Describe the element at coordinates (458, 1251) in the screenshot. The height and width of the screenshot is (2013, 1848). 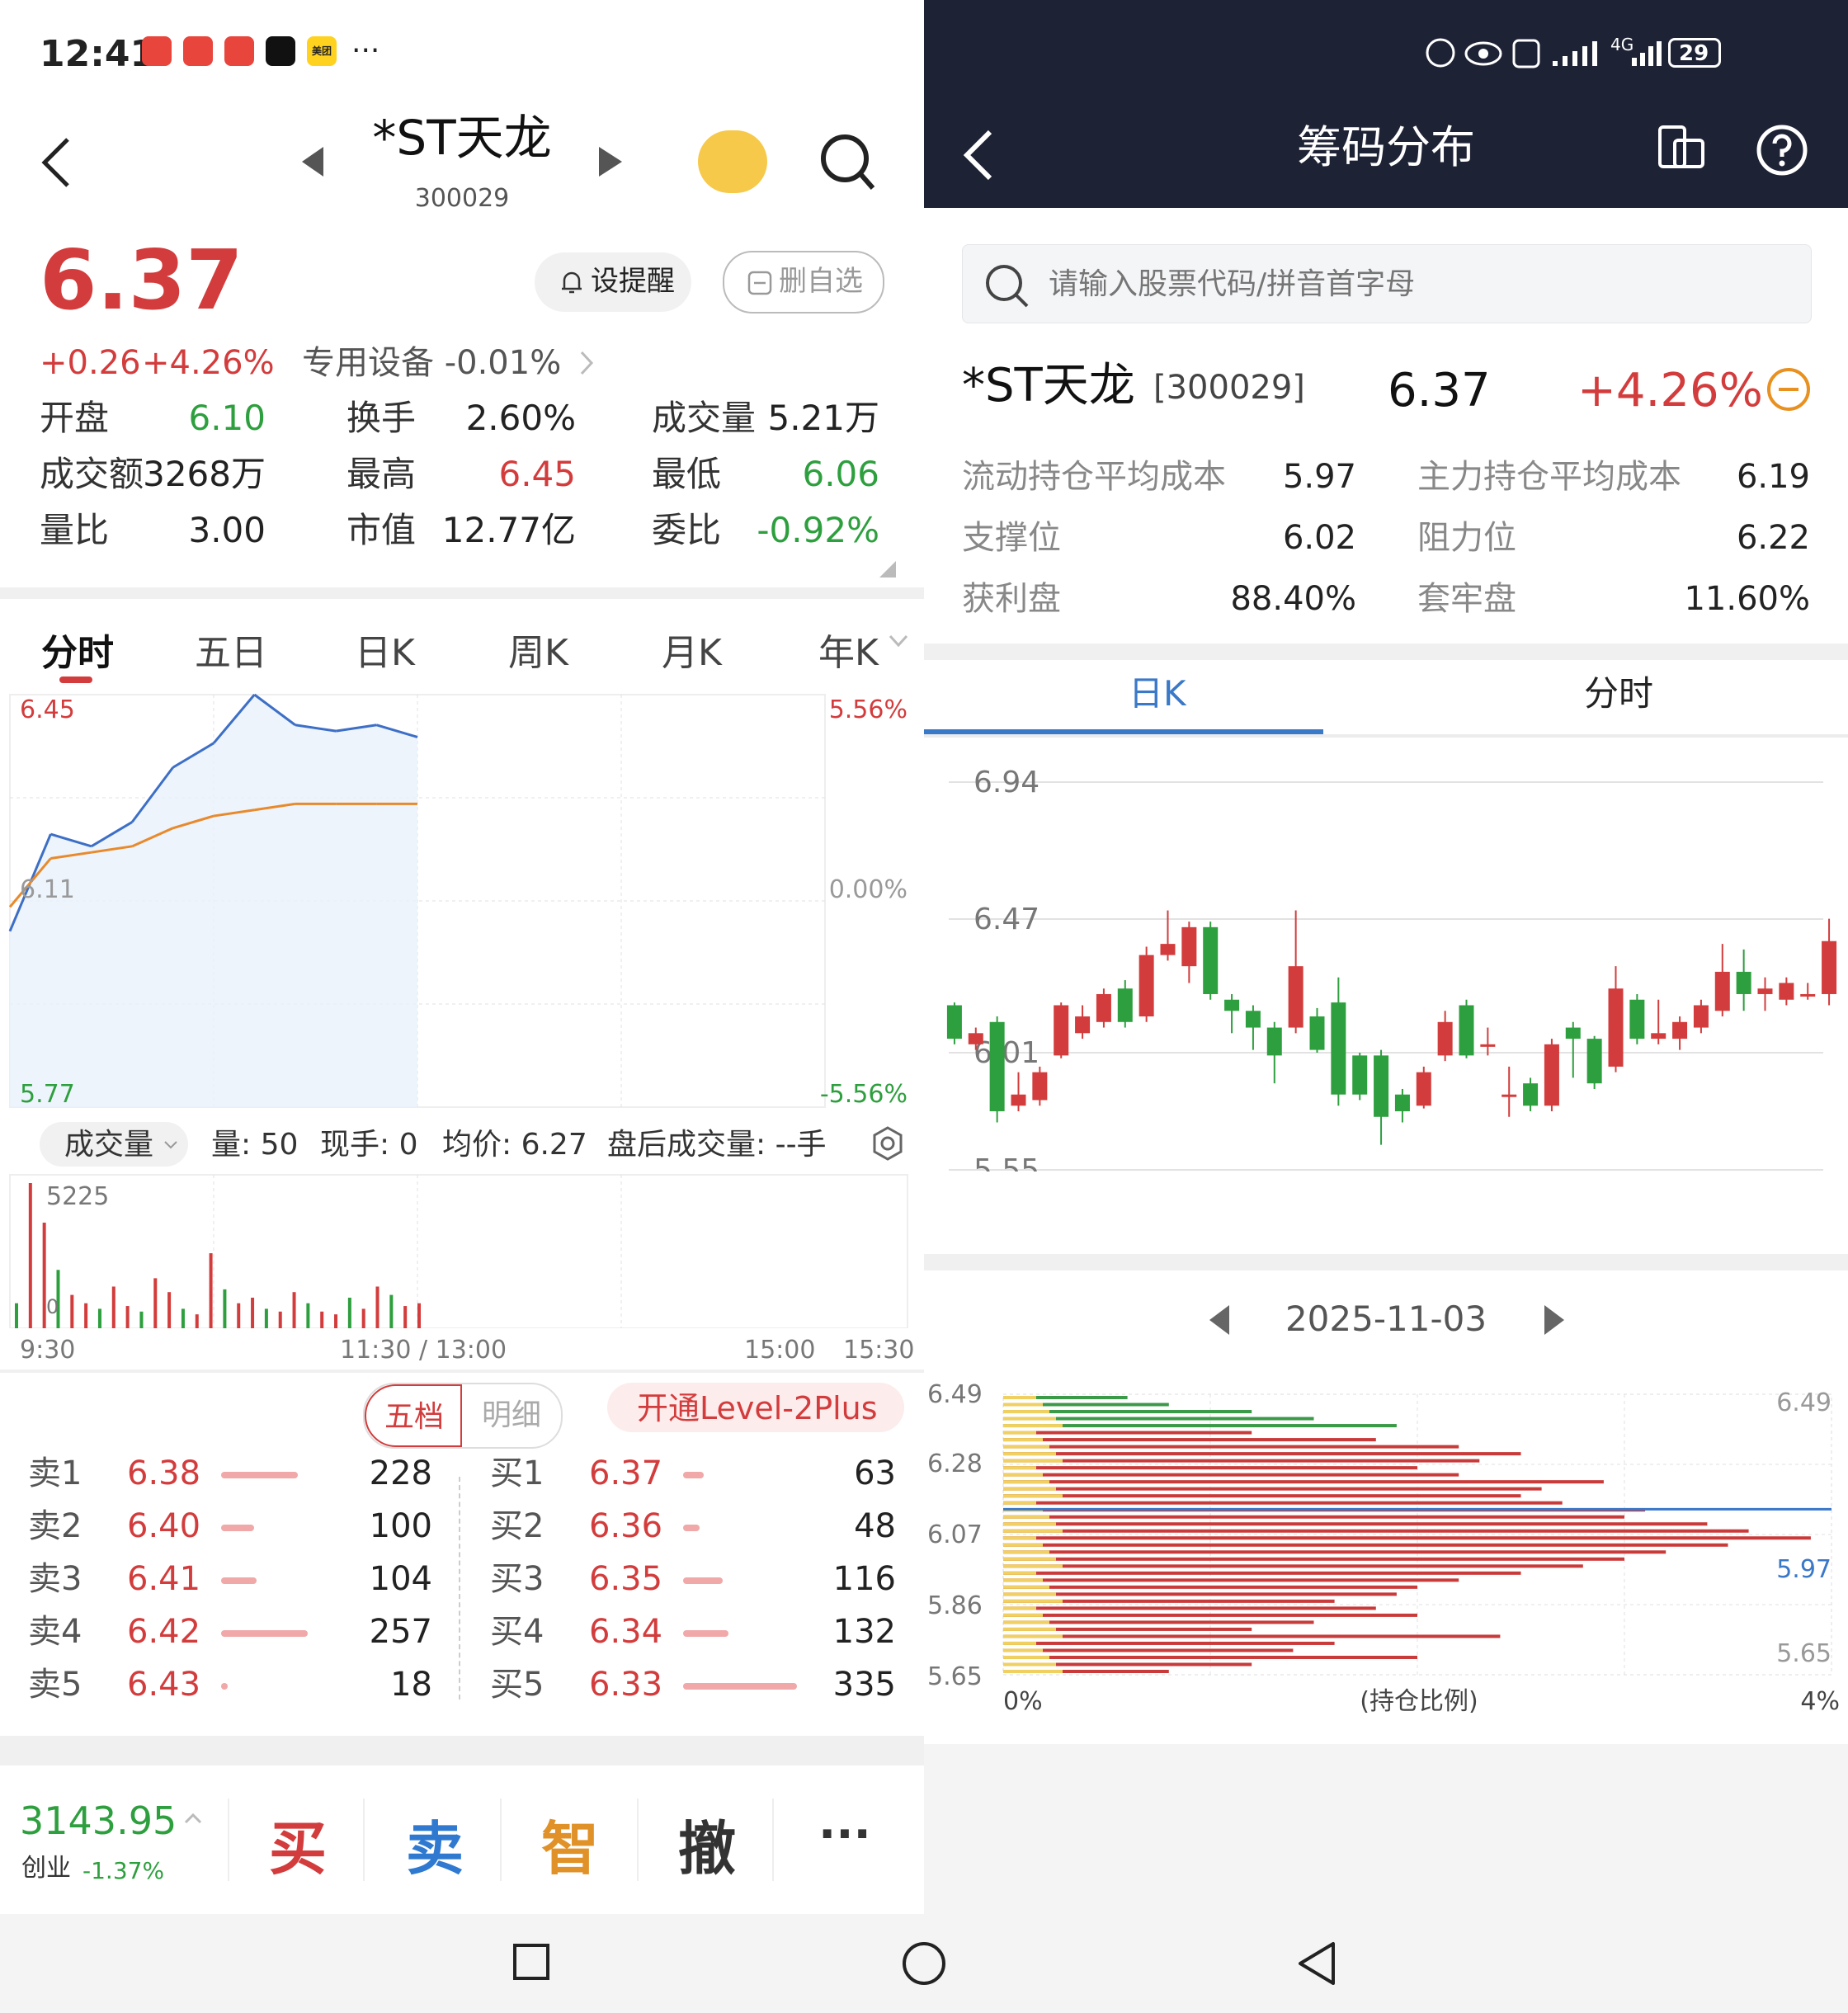
I see `volume-chart` at that location.